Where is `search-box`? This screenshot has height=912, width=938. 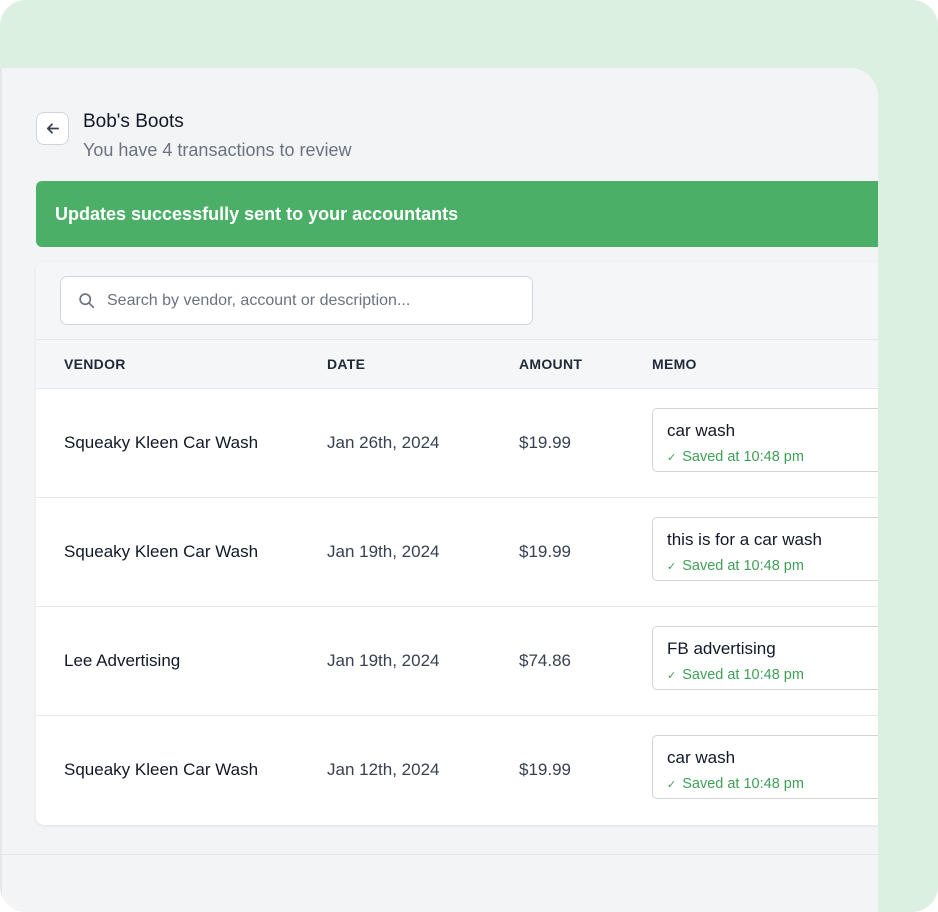
search-box is located at coordinates (296, 300).